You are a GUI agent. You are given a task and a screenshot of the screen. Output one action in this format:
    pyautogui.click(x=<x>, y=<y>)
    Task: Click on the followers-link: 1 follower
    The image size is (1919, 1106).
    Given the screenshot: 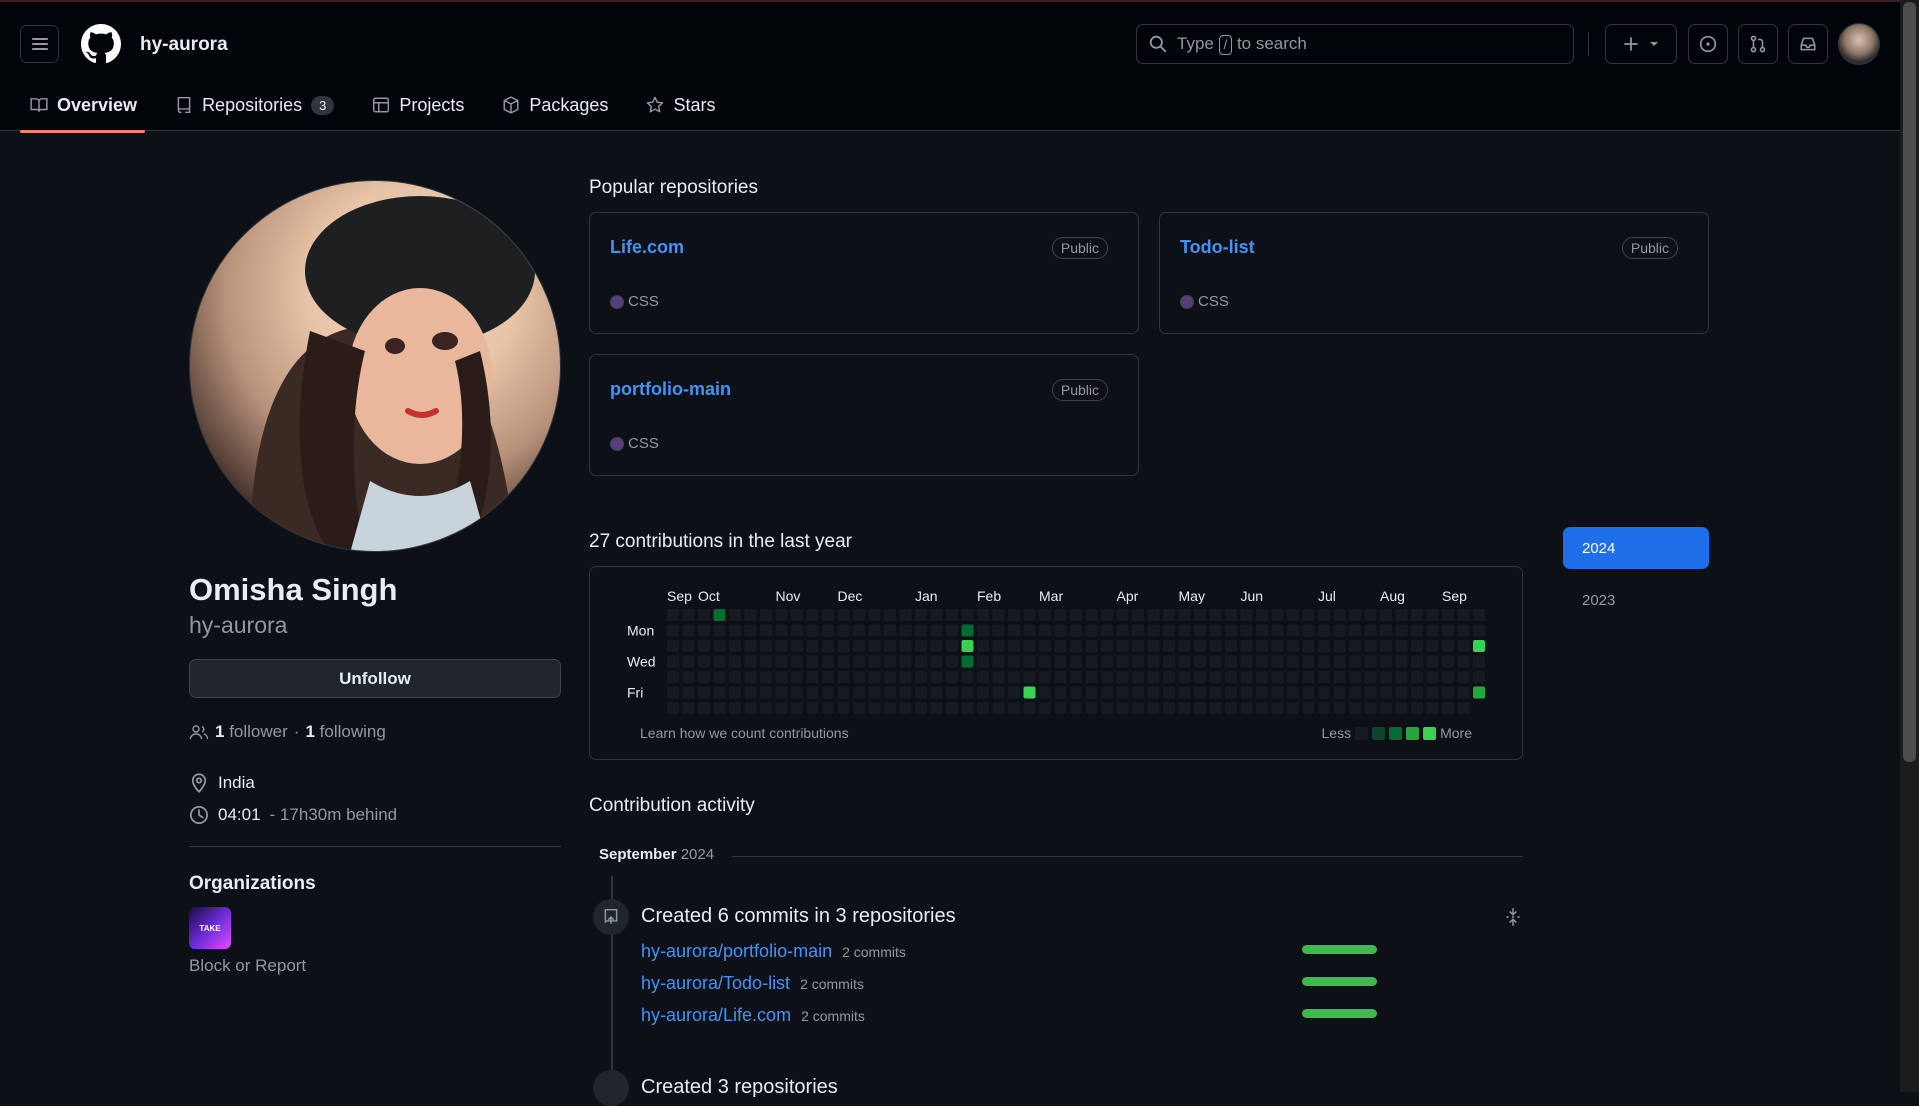 What is the action you would take?
    pyautogui.click(x=251, y=732)
    